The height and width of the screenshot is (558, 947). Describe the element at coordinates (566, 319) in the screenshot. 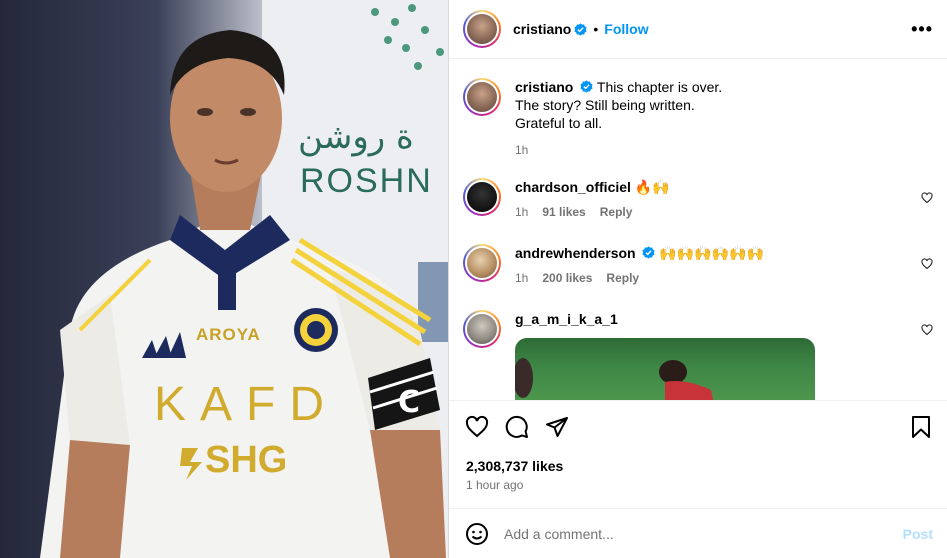

I see `comment-username: g_a_m_i_k_a_1` at that location.